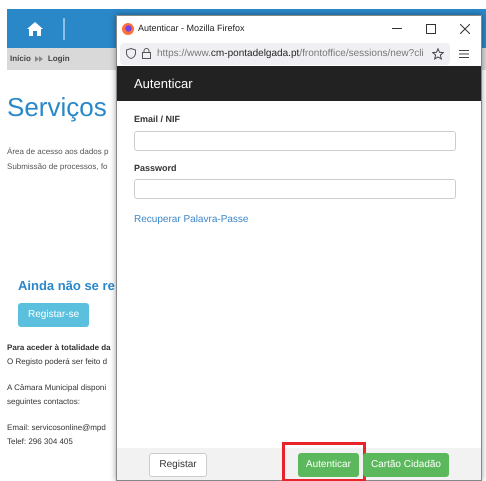 The height and width of the screenshot is (481, 486). Describe the element at coordinates (66, 286) in the screenshot. I see `section-heading: Ainda não se re` at that location.